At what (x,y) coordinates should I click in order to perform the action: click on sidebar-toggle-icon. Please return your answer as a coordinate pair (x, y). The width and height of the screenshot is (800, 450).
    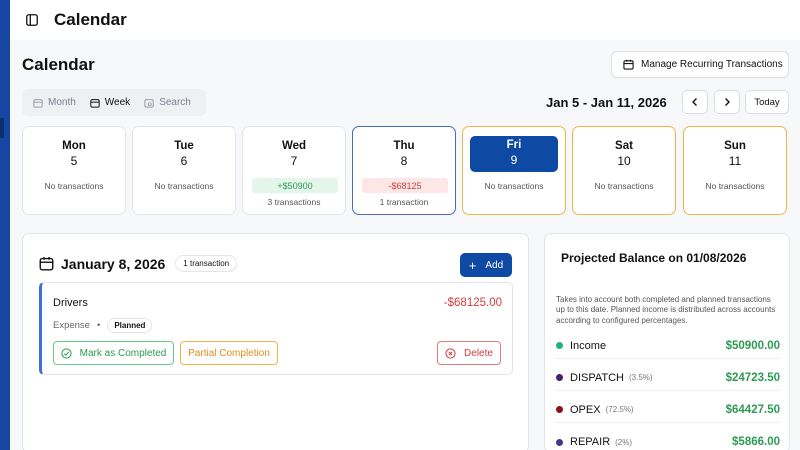
    Looking at the image, I should click on (32, 20).